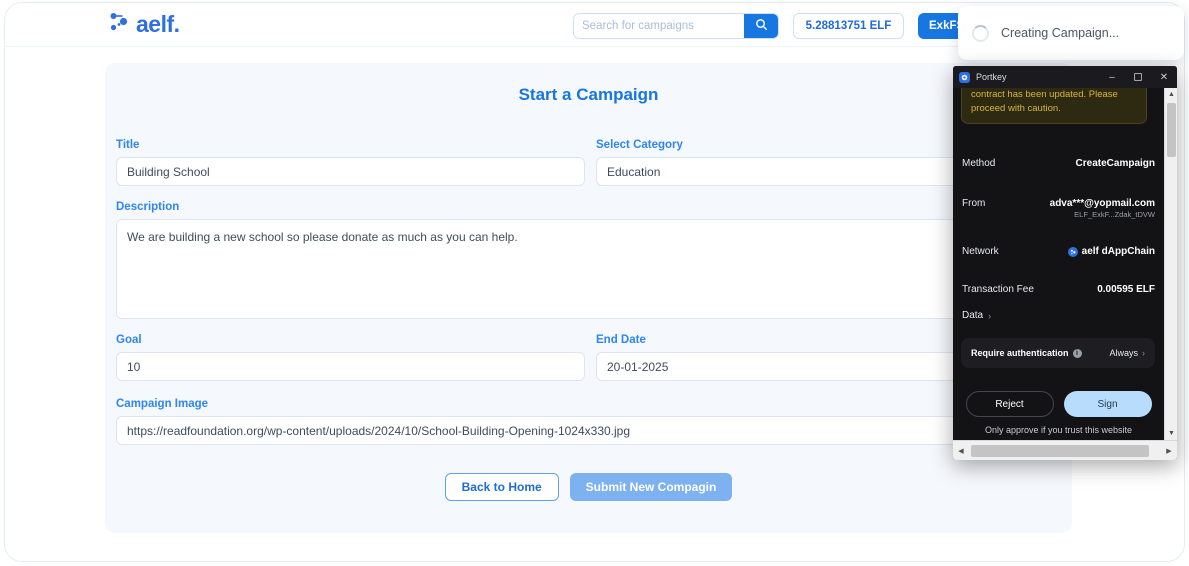 This screenshot has width=1189, height=566. I want to click on vertical-scroll-thumb, so click(1171, 130).